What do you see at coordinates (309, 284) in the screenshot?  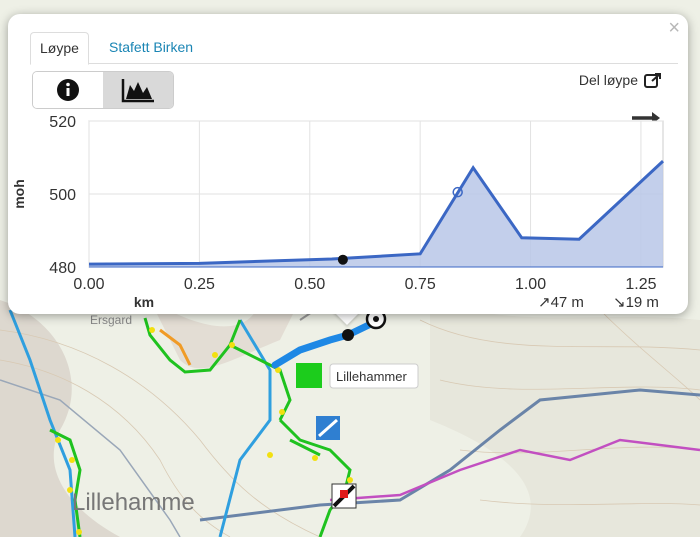 I see `x-tick-label: 0.50` at bounding box center [309, 284].